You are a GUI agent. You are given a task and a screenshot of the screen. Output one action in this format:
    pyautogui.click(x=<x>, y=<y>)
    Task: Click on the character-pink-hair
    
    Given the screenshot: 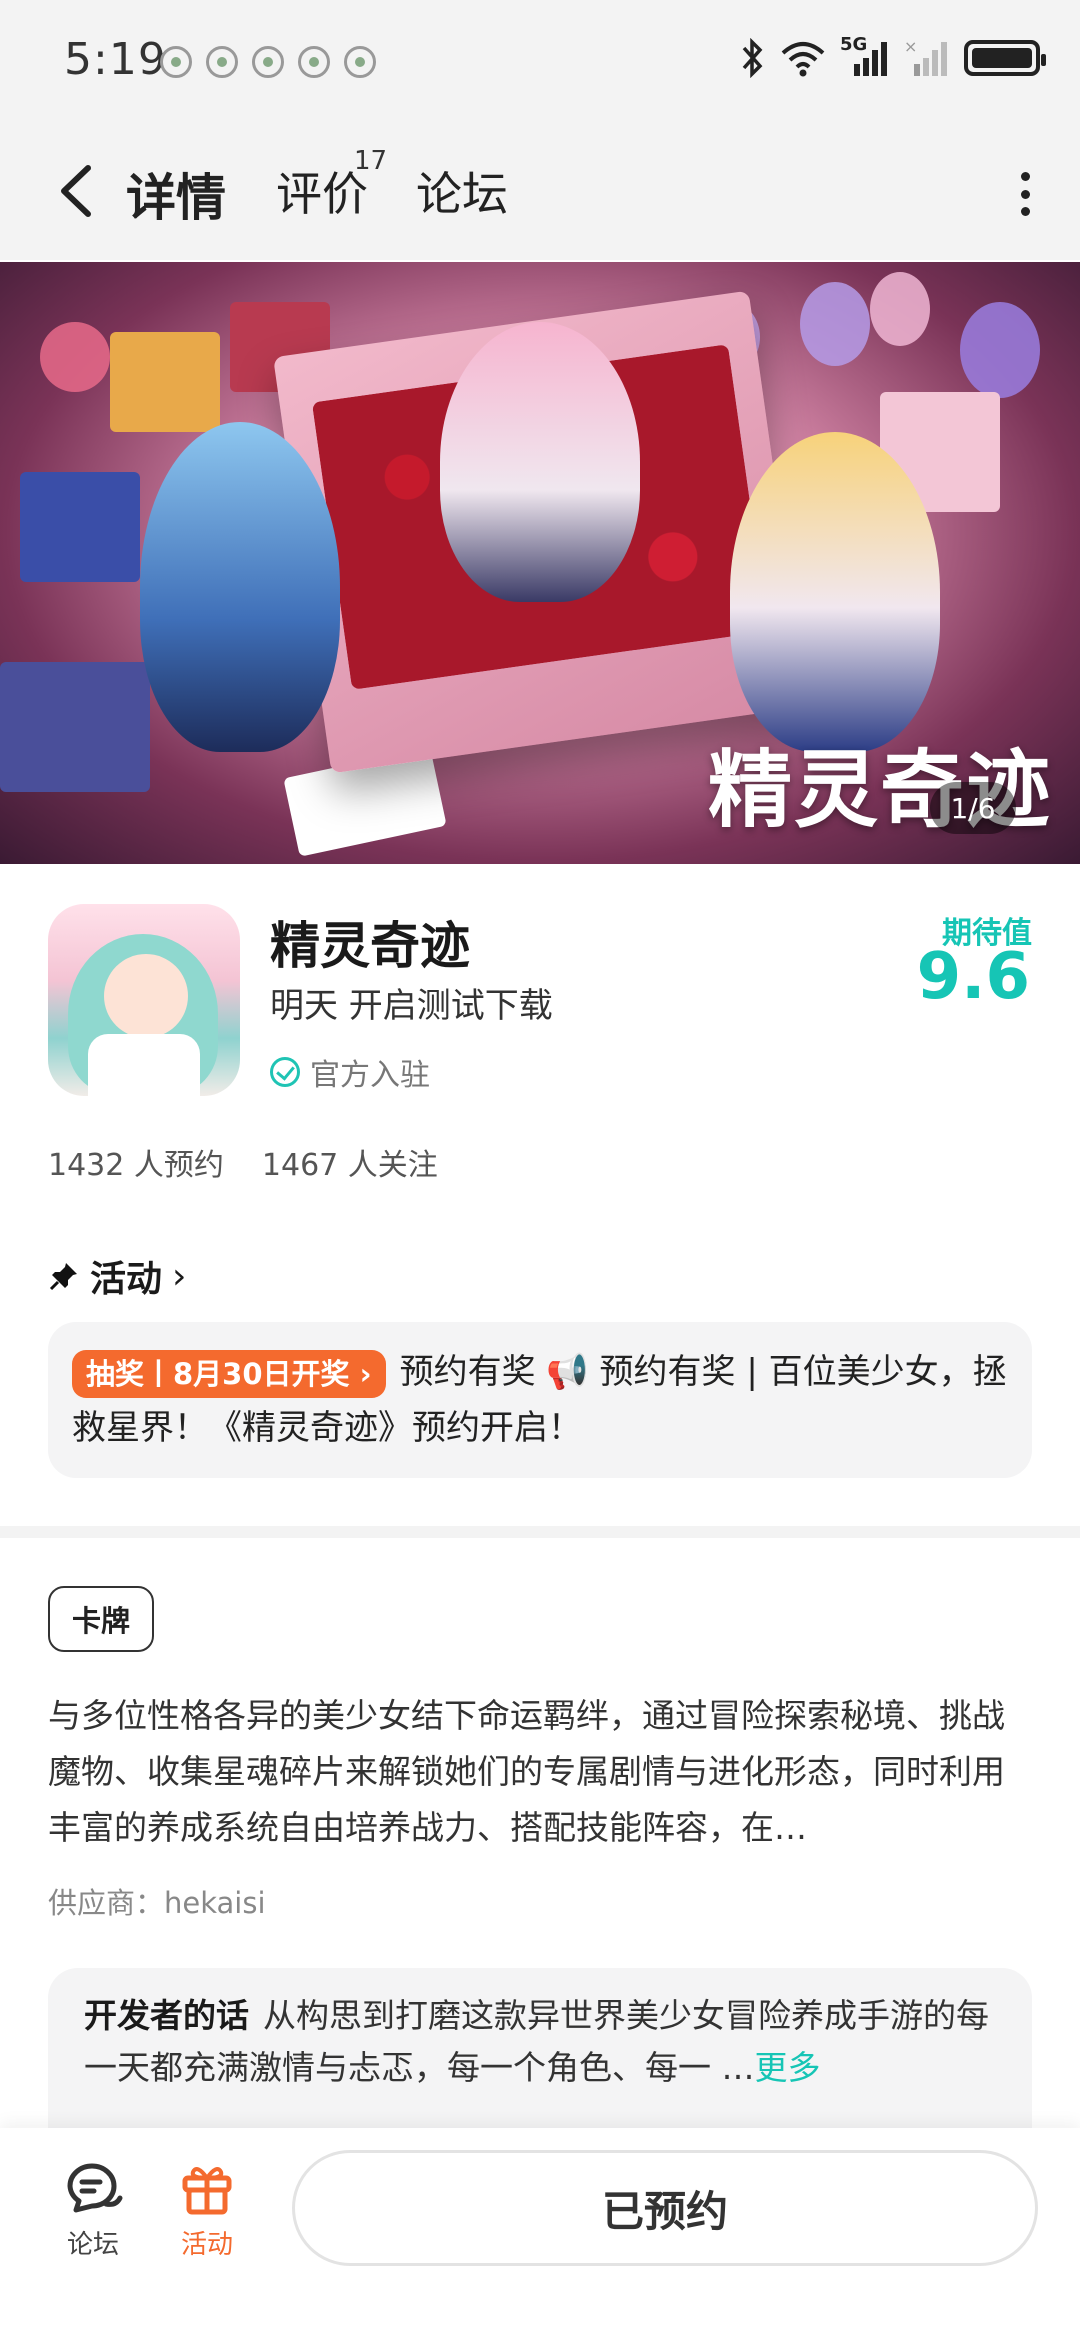 What is the action you would take?
    pyautogui.click(x=540, y=462)
    